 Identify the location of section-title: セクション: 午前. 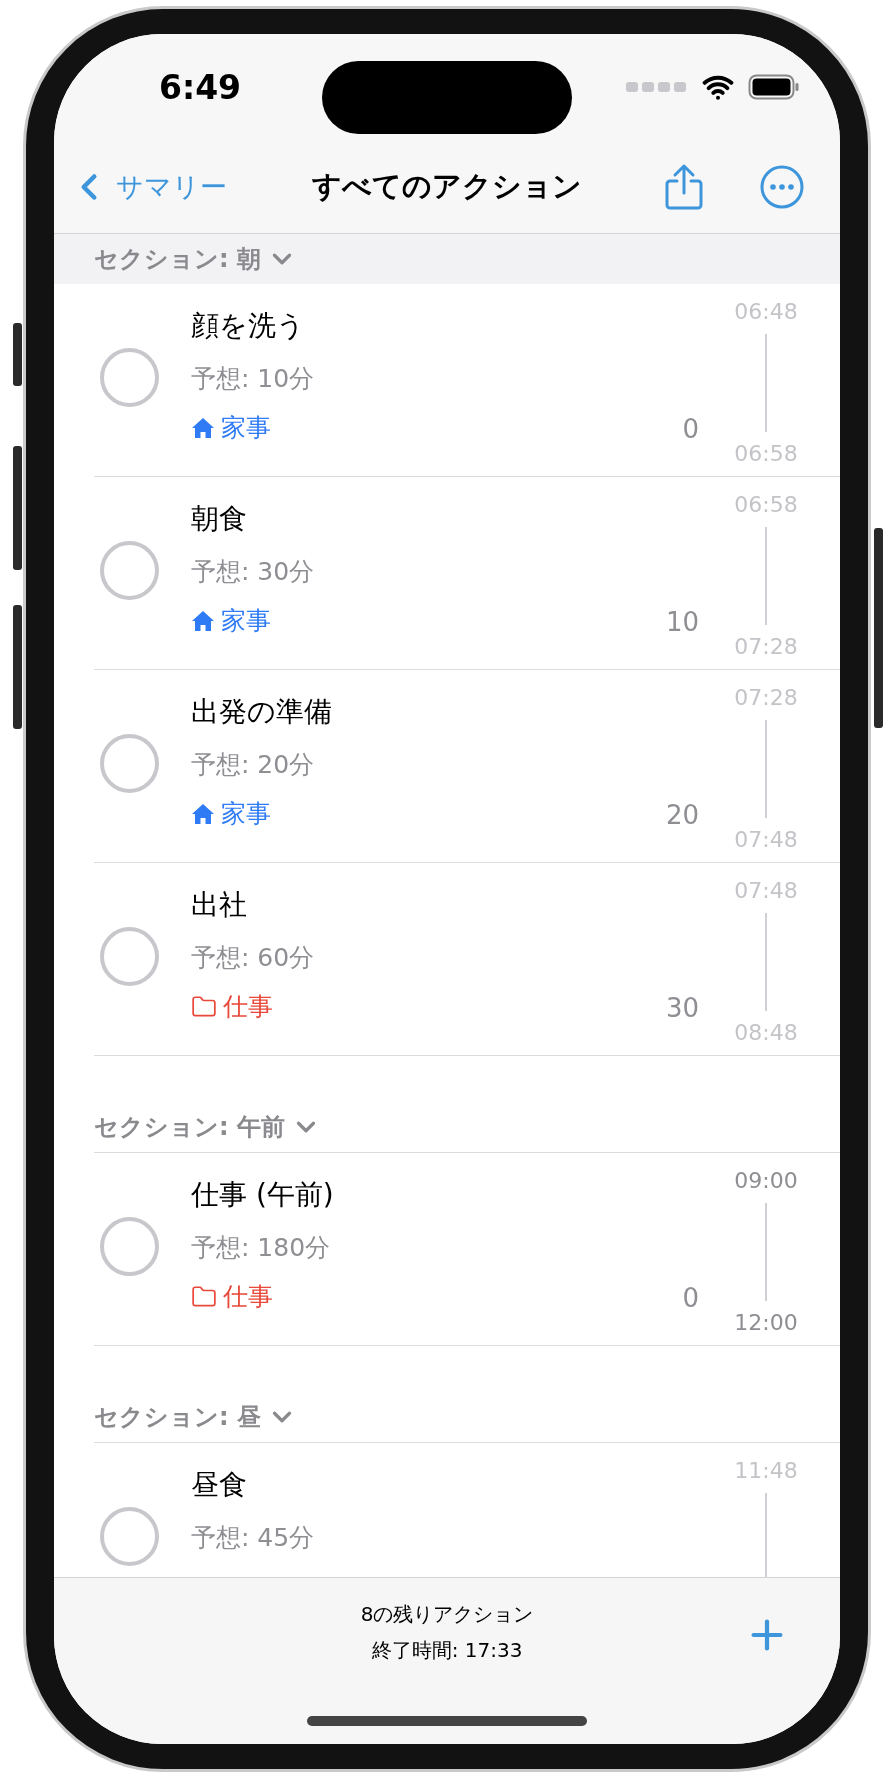
(189, 1127).